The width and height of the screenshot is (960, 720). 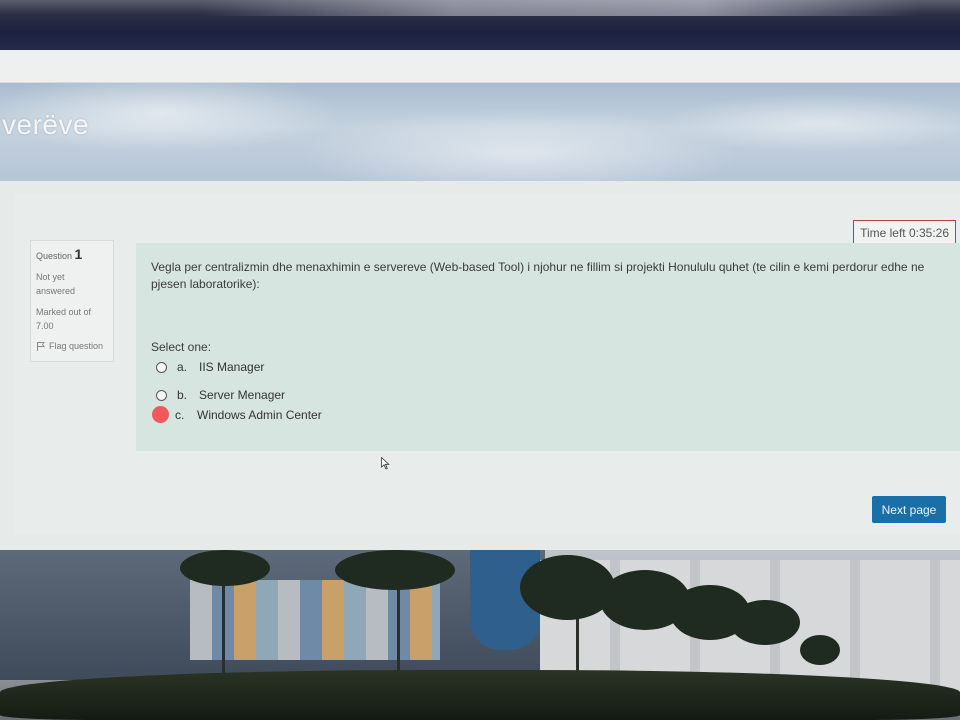 What do you see at coordinates (480, 66) in the screenshot?
I see `site-navbar` at bounding box center [480, 66].